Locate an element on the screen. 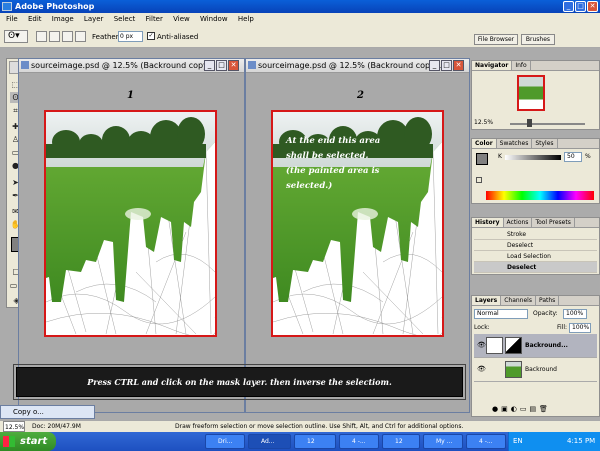  opacity-field: 100% is located at coordinates (575, 314).